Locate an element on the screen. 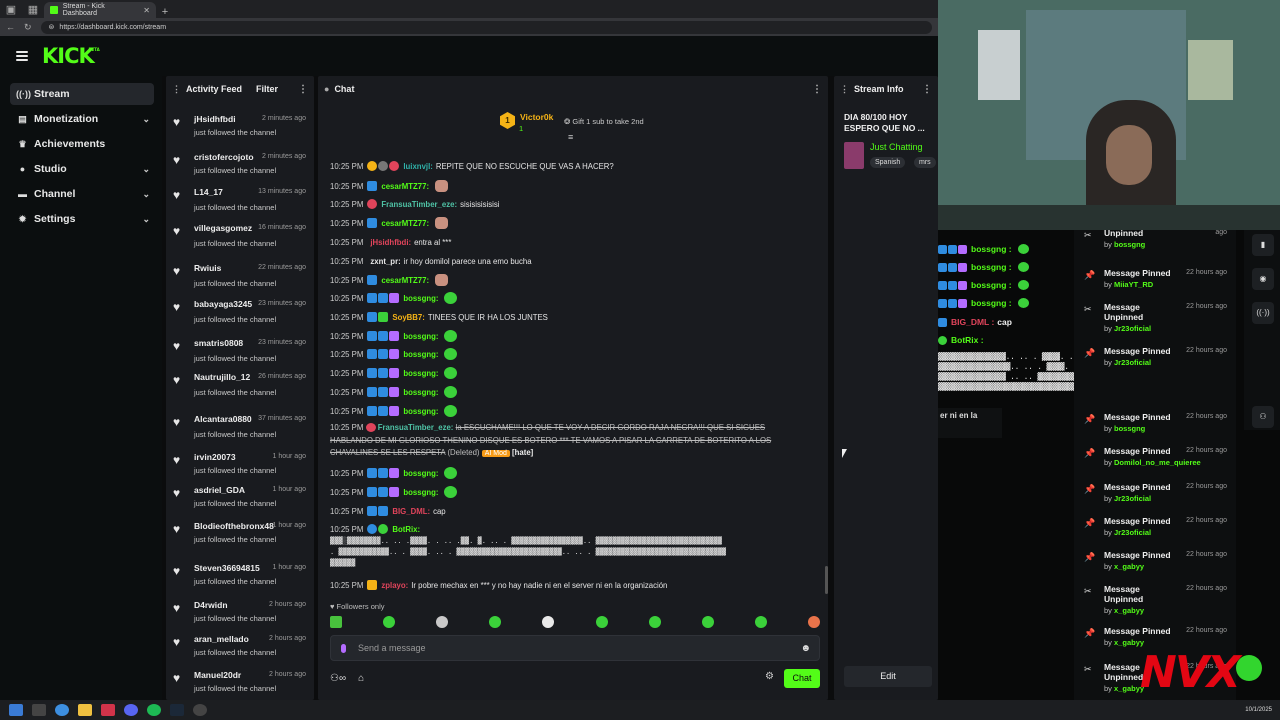 This screenshot has height=720, width=1280. chrome-icon is located at coordinates (62, 710).